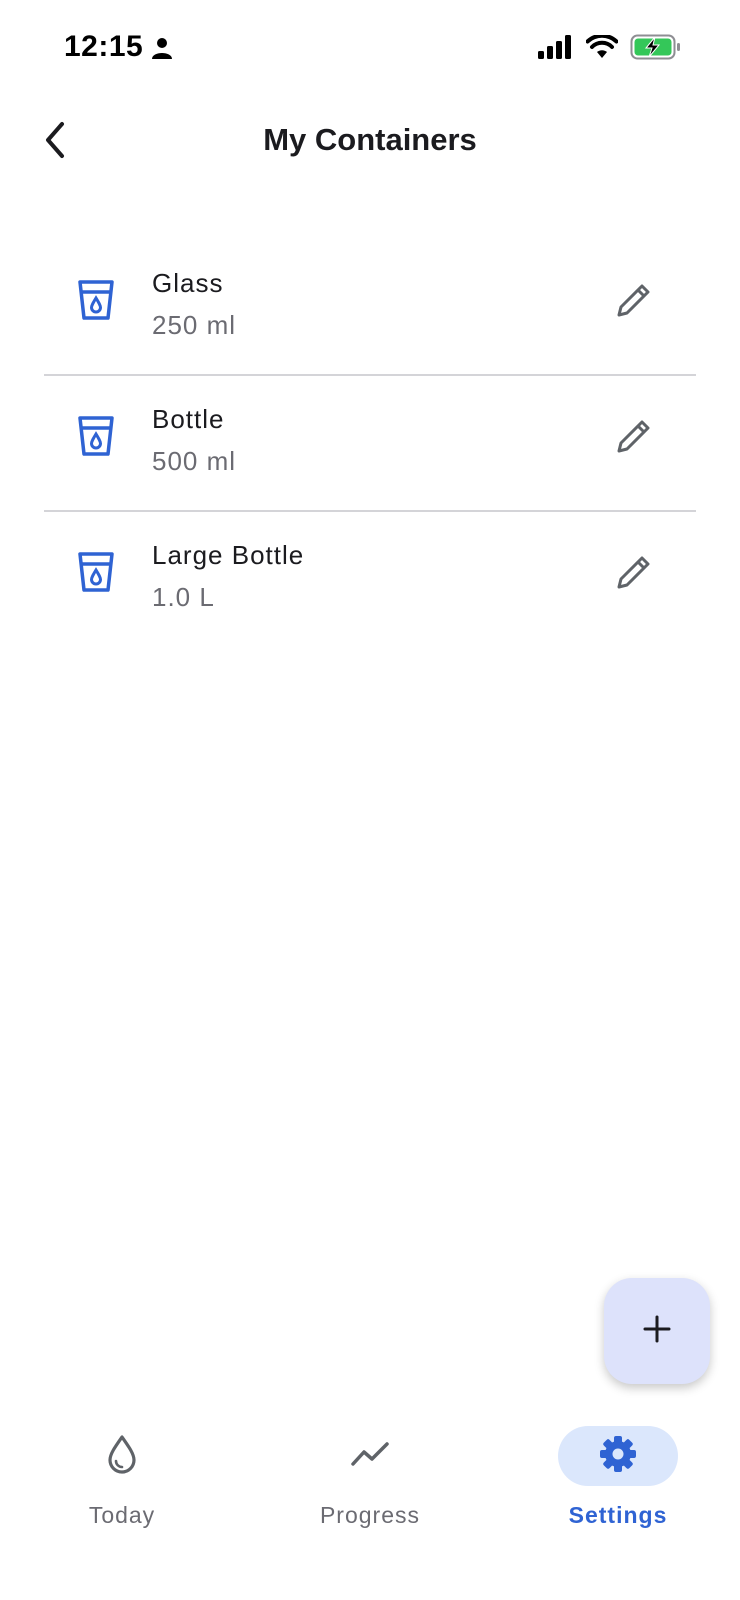 This screenshot has width=740, height=1600. I want to click on bottom-navigation: Today Progress Settings, so click(370, 1505).